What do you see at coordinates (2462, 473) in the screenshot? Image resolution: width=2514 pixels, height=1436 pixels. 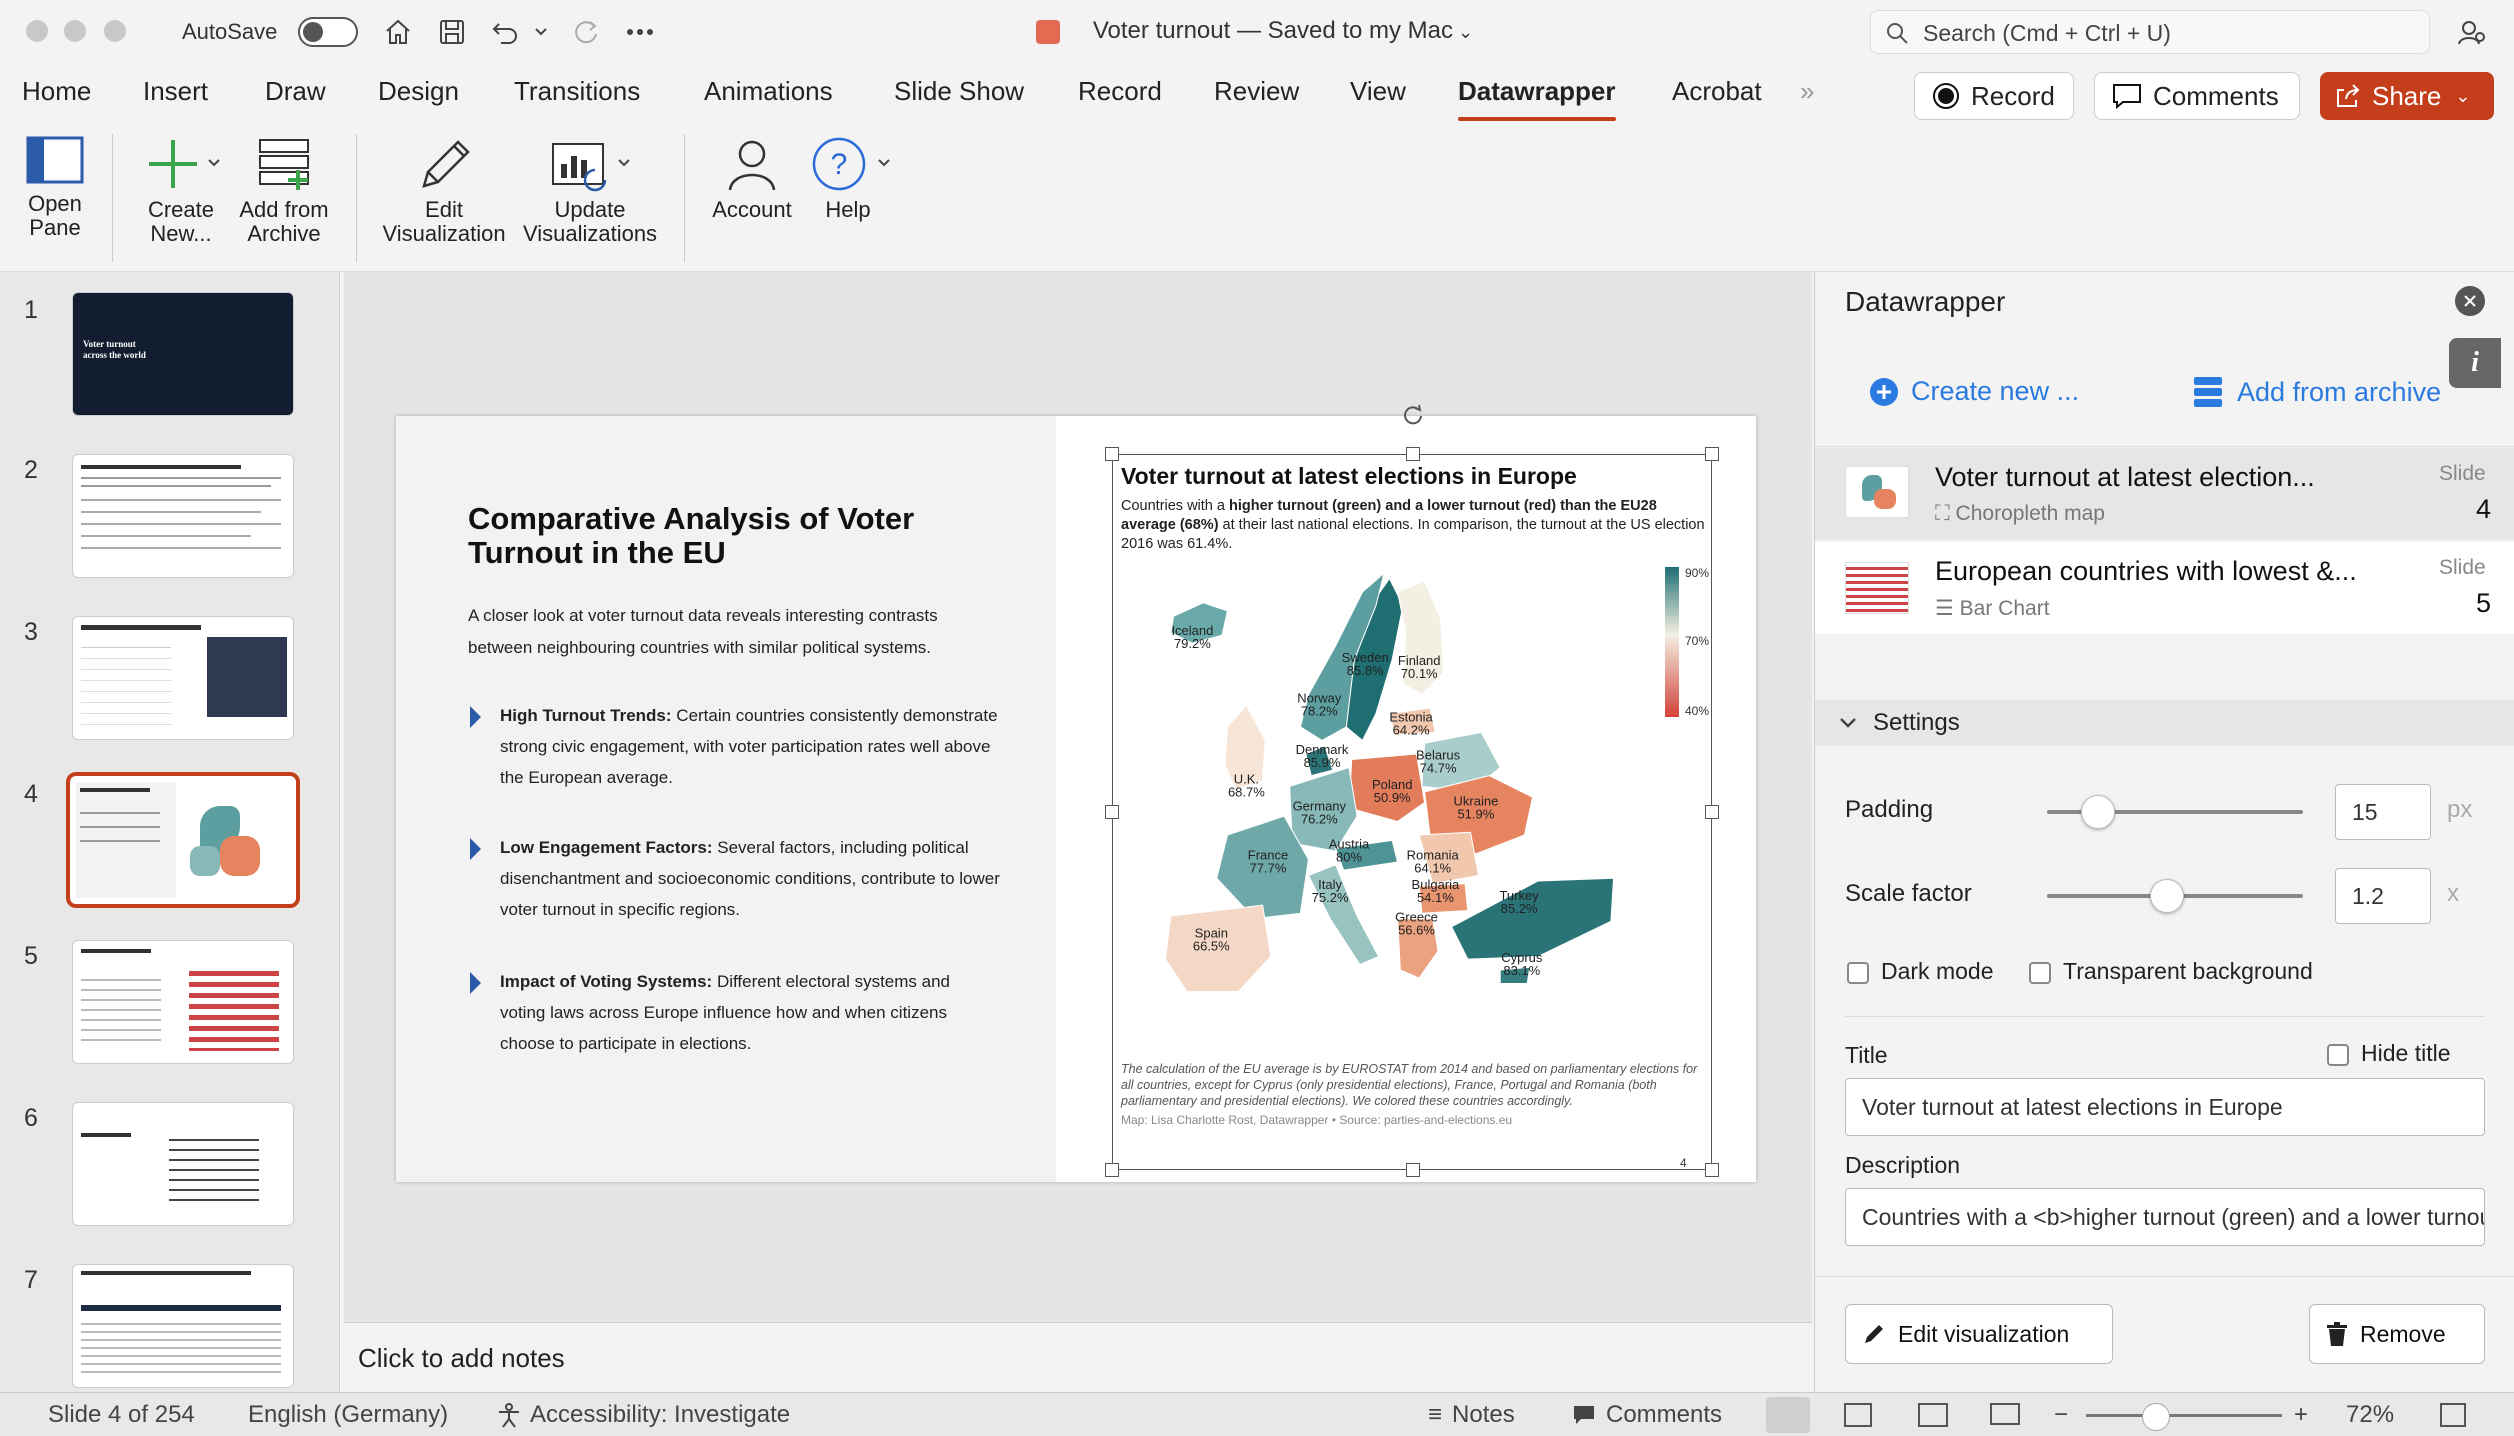 I see `slide-label: Slide` at bounding box center [2462, 473].